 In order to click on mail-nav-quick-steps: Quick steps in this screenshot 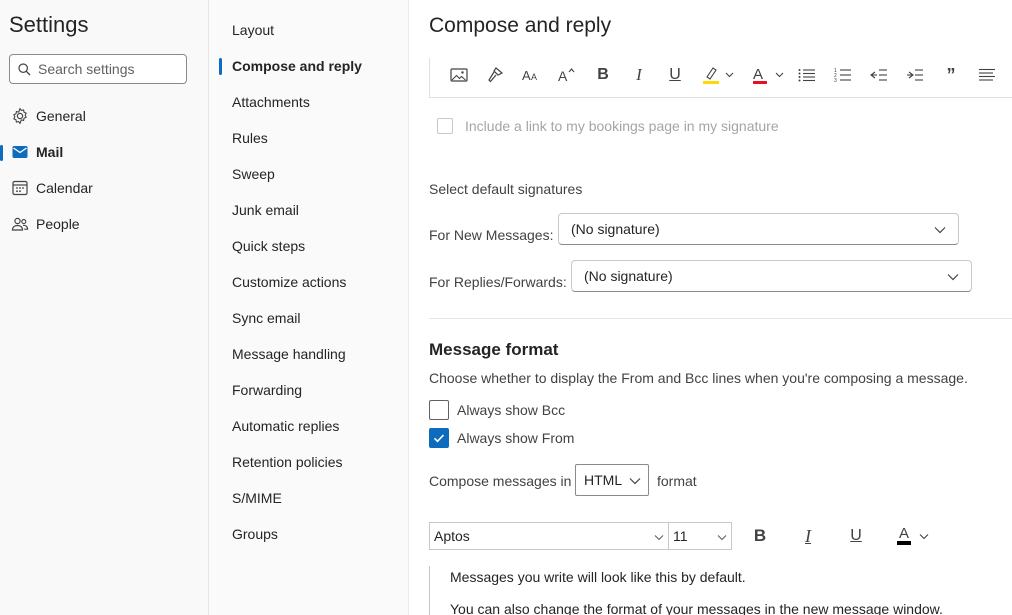, I will do `click(308, 246)`.